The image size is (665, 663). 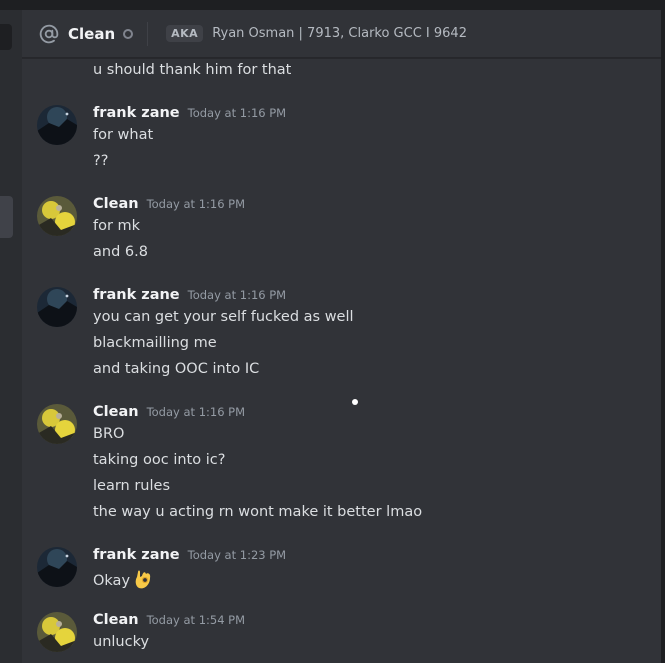 I want to click on message-text: taking ooc into ic?, so click(x=159, y=460).